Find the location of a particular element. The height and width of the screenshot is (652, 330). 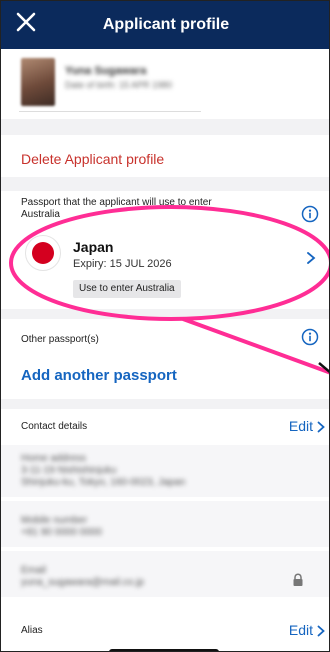

lock-icon is located at coordinates (298, 579).